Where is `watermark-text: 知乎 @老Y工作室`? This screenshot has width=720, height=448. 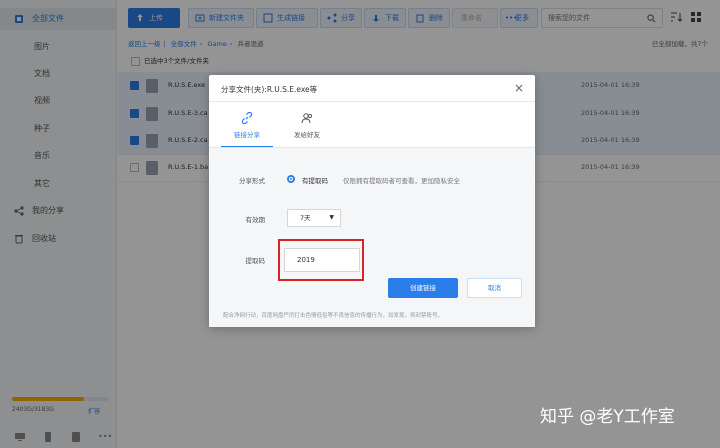 watermark-text: 知乎 @老Y工作室 is located at coordinates (607, 417).